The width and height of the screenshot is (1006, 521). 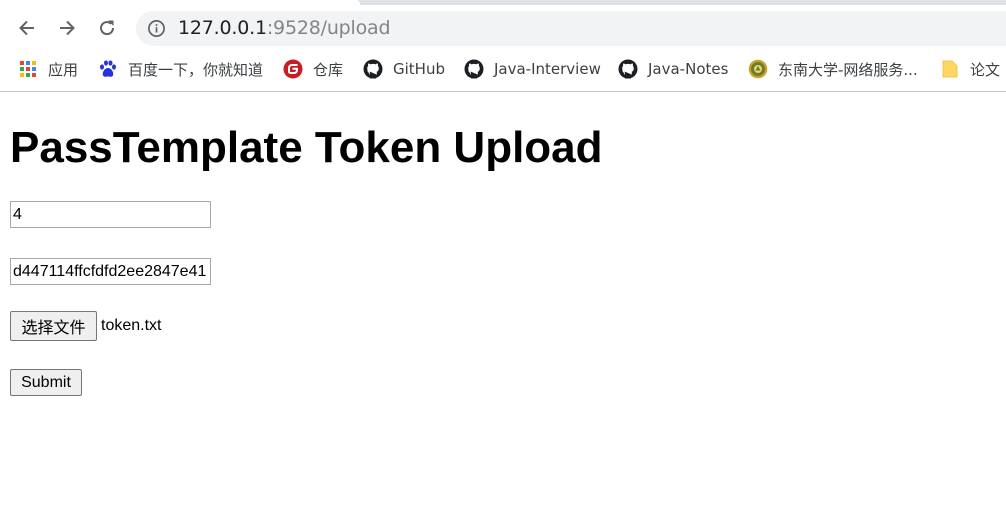 I want to click on address-bar: 127.0.0.1:9528/upload, so click(x=571, y=28).